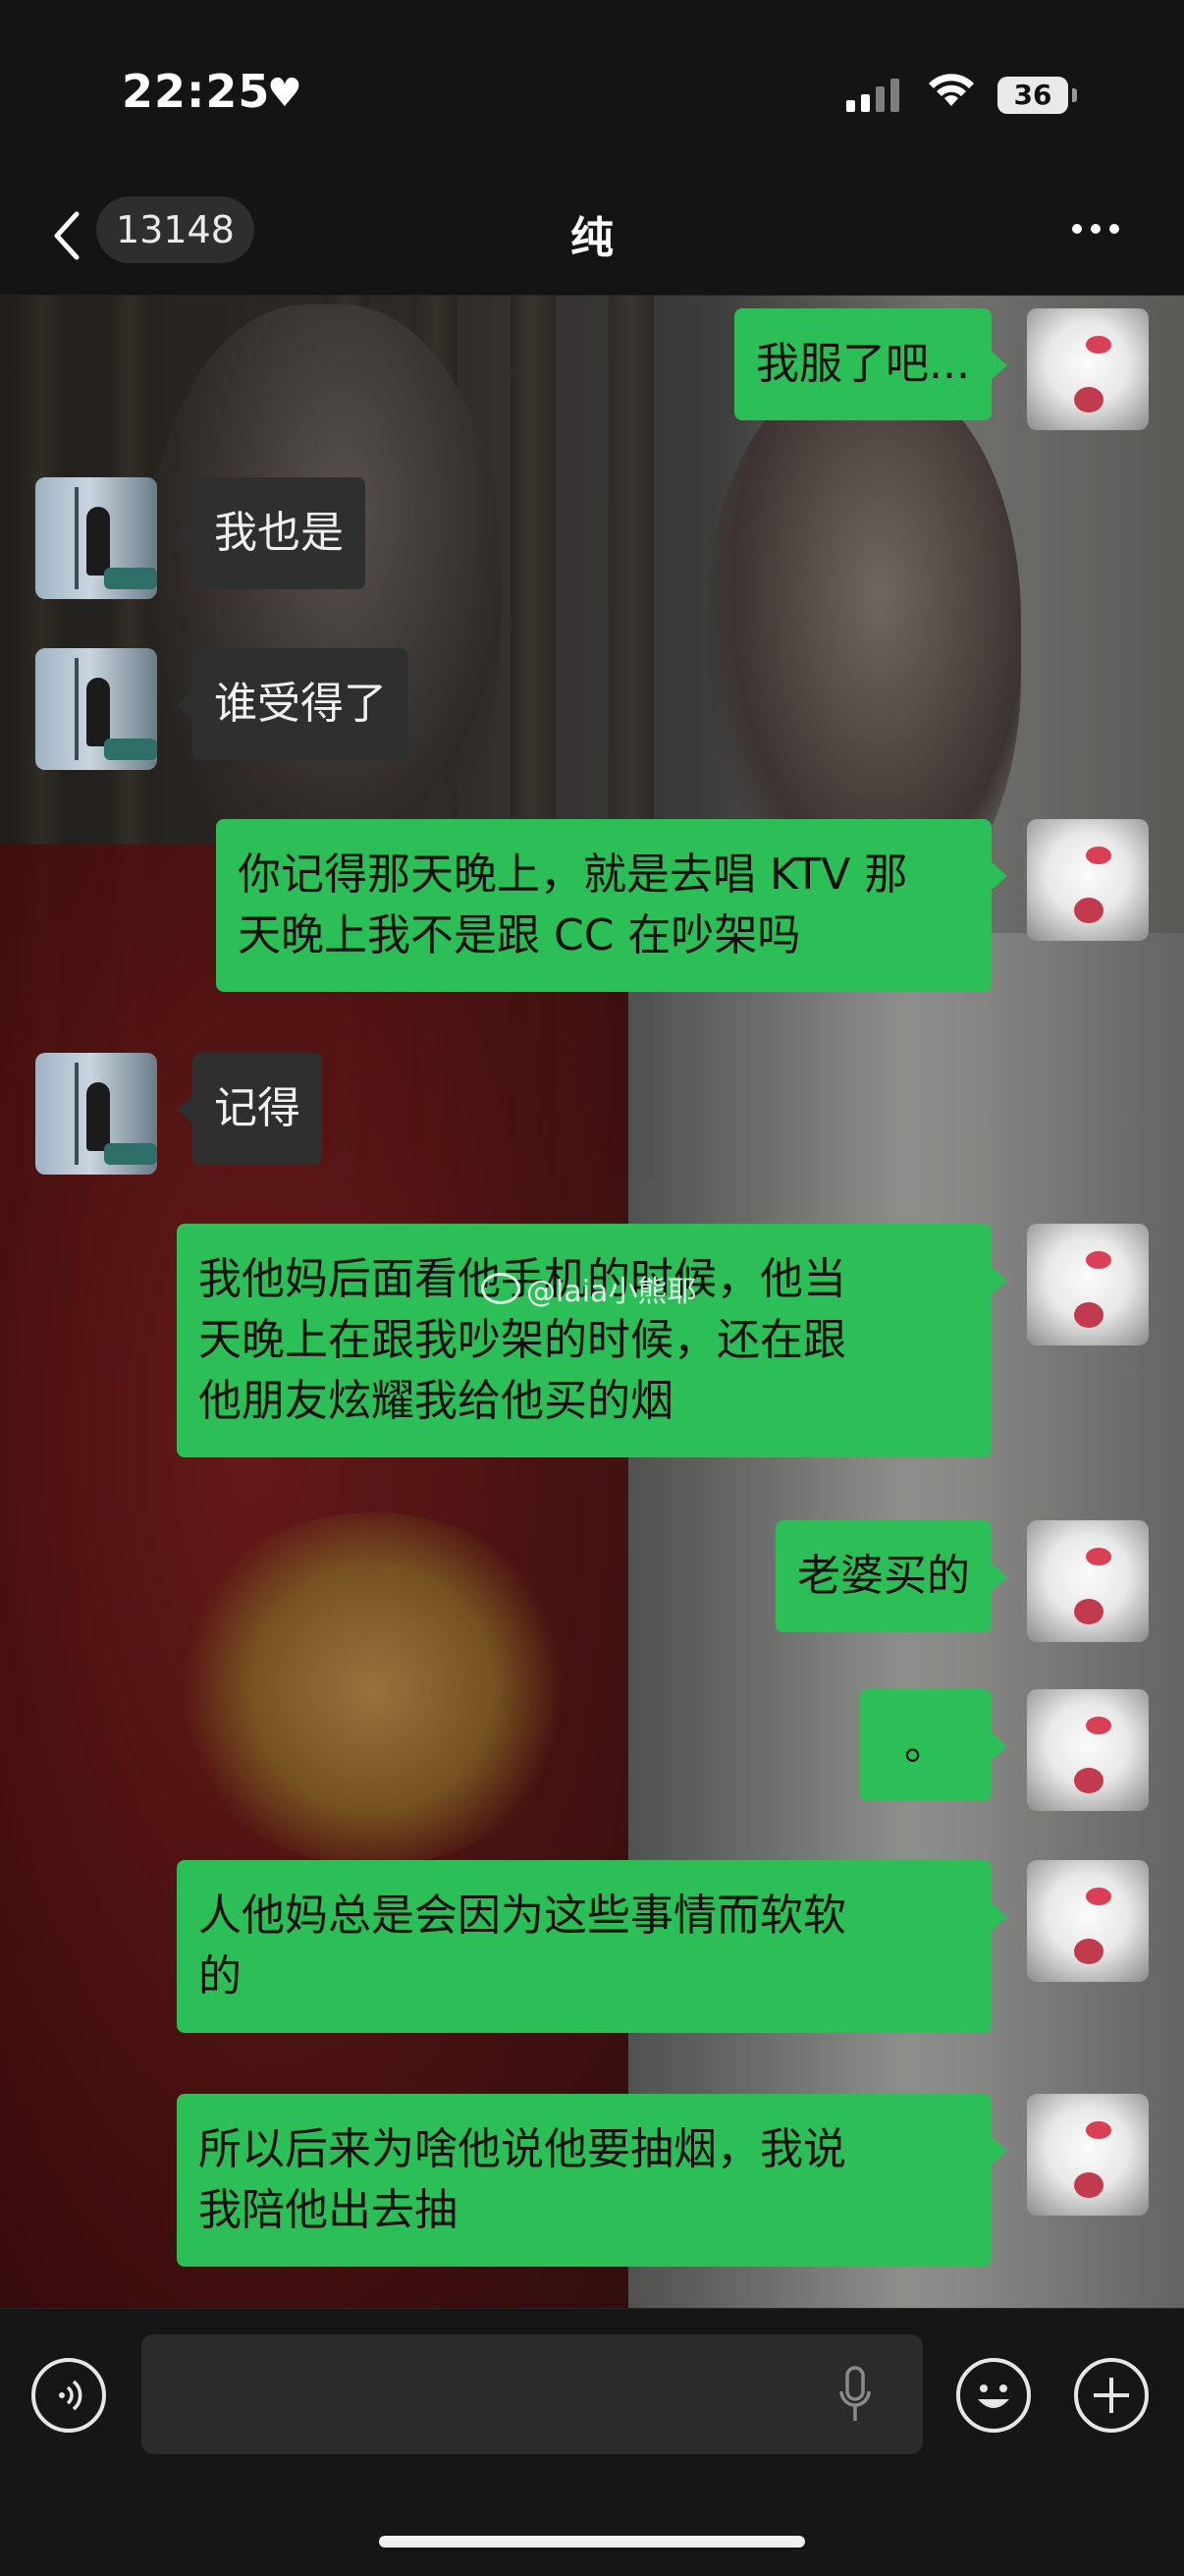  Describe the element at coordinates (952, 90) in the screenshot. I see `wifi-icon` at that location.